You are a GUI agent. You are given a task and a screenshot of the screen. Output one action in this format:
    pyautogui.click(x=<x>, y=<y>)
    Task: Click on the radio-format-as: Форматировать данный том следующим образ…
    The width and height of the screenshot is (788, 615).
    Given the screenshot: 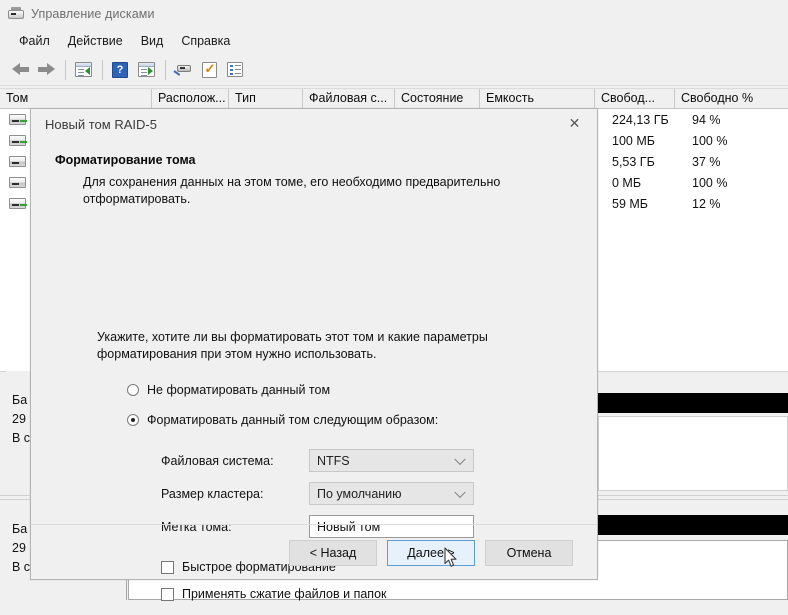 What is the action you would take?
    pyautogui.click(x=352, y=420)
    